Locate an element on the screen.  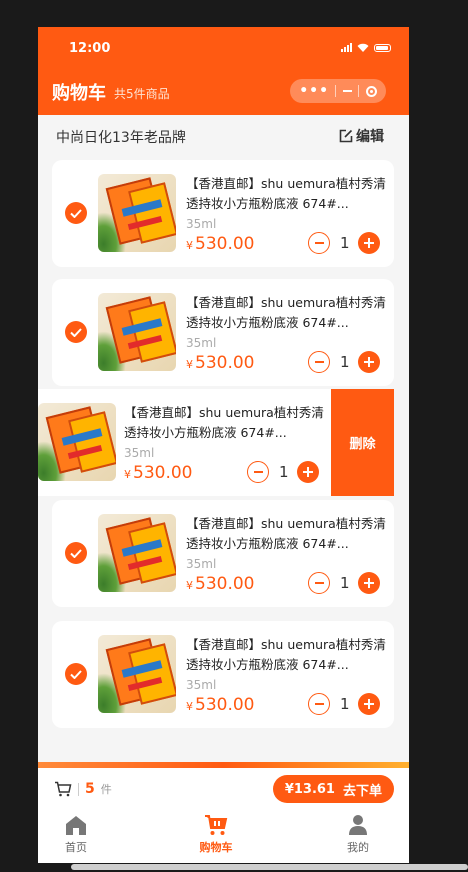
header: 12:00 购物车 共5件商品 ••• is located at coordinates (223, 71).